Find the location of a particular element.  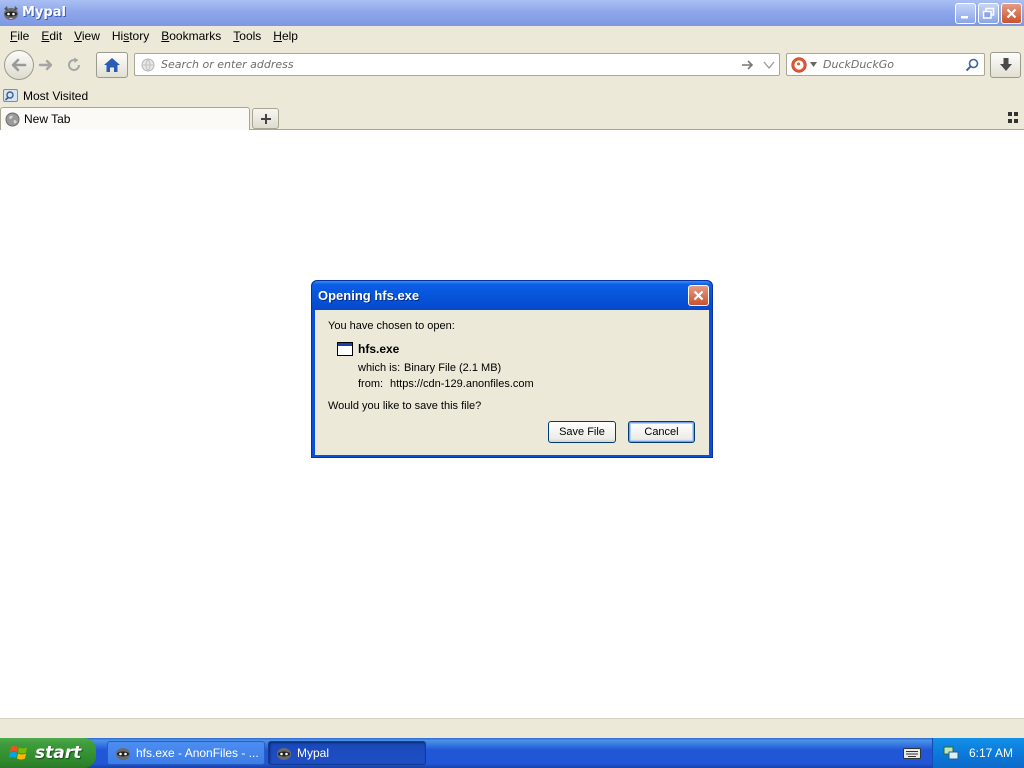

most-visited-folder-icon is located at coordinates (10, 95).